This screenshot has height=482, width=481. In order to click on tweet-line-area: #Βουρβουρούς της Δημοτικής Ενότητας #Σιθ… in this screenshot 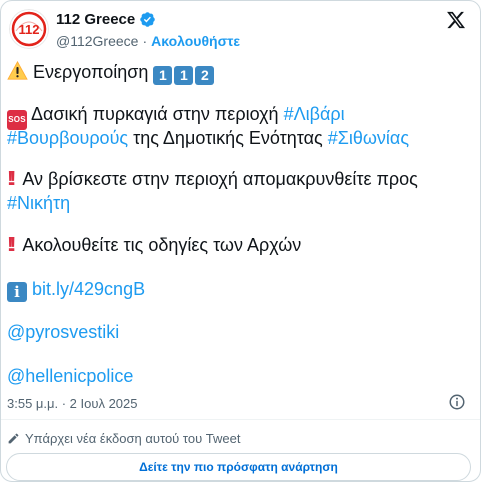, I will do `click(208, 138)`.